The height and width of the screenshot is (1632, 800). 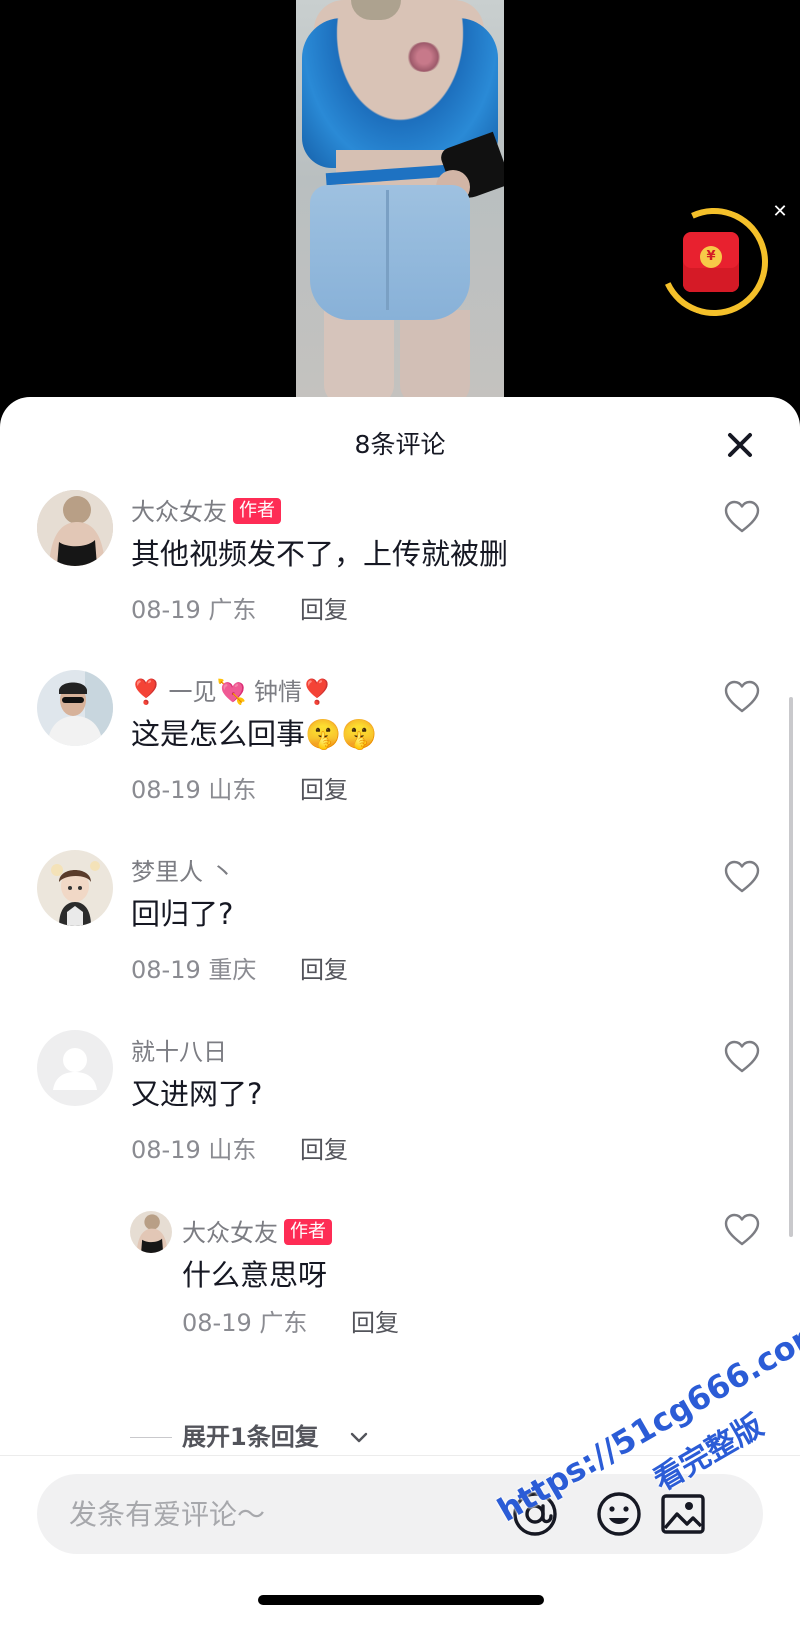 What do you see at coordinates (196, 1094) in the screenshot?
I see `comment-text: 又进网了?` at bounding box center [196, 1094].